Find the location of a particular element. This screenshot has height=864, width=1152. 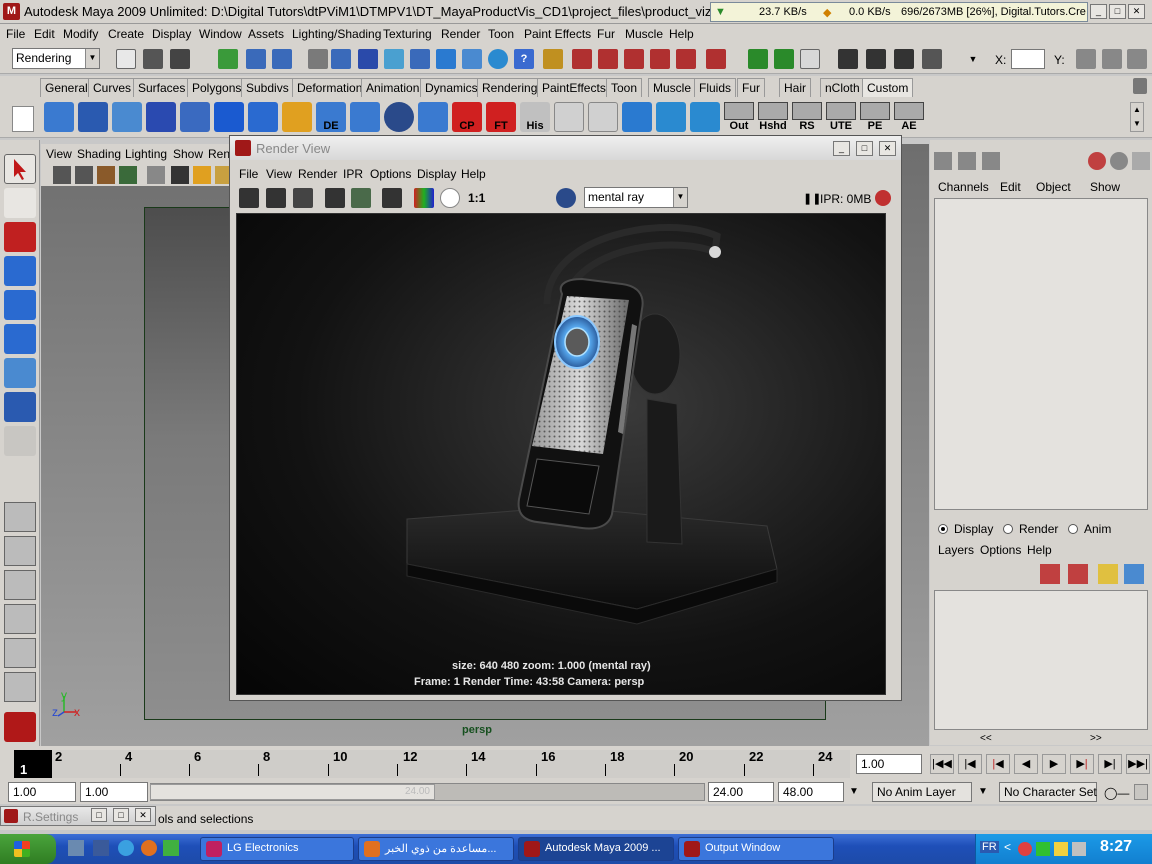

shelf-ute-icon is located at coordinates (841, 111).